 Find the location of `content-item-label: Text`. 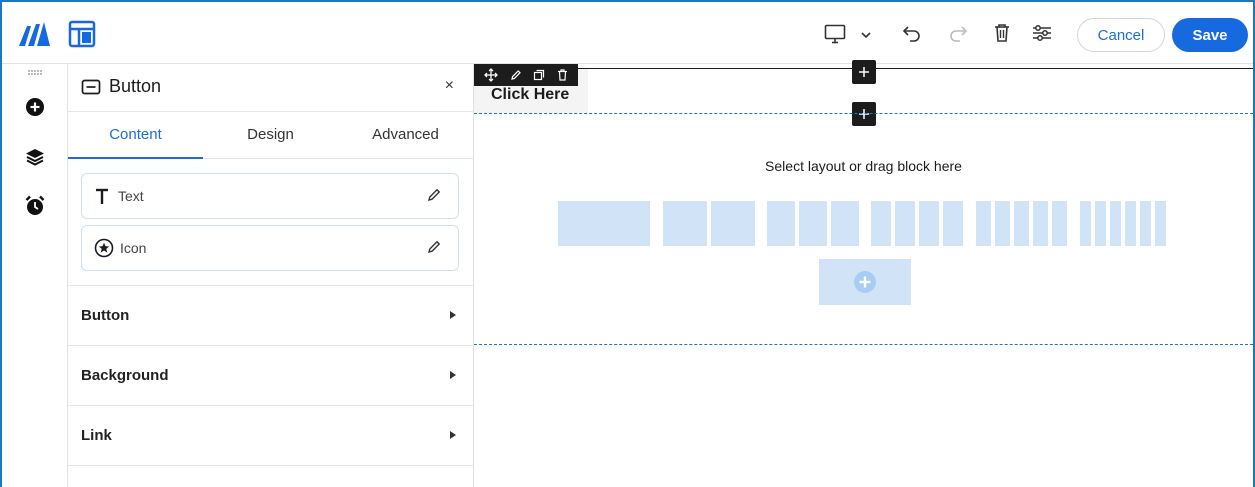

content-item-label: Text is located at coordinates (131, 196).